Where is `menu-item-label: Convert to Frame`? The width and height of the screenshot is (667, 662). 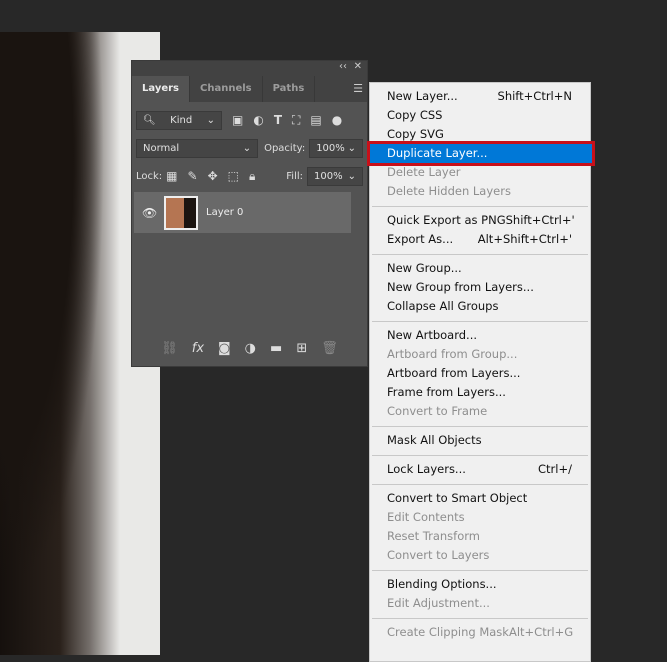 menu-item-label: Convert to Frame is located at coordinates (437, 411).